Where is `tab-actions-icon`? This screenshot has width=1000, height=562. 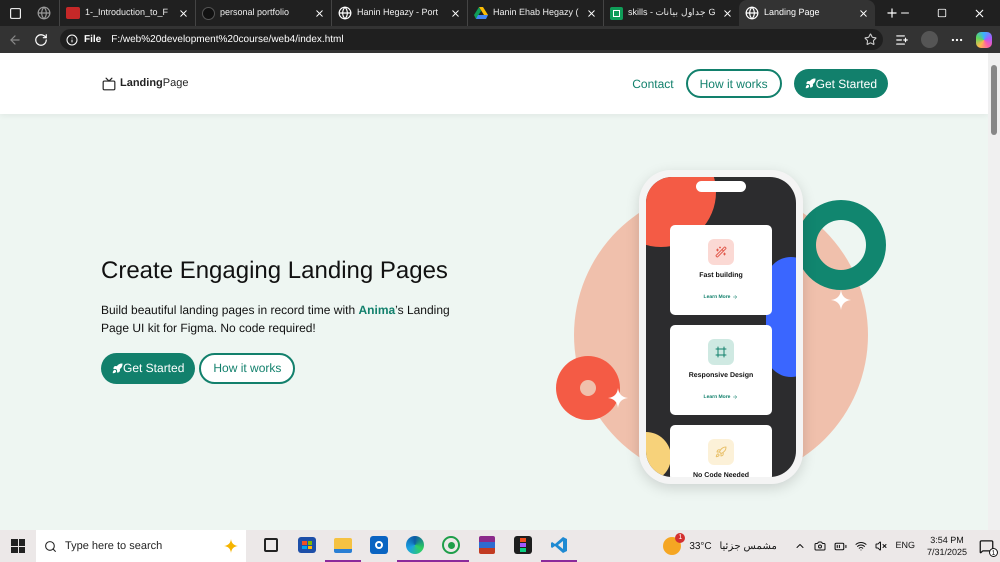
tab-actions-icon is located at coordinates (15, 13).